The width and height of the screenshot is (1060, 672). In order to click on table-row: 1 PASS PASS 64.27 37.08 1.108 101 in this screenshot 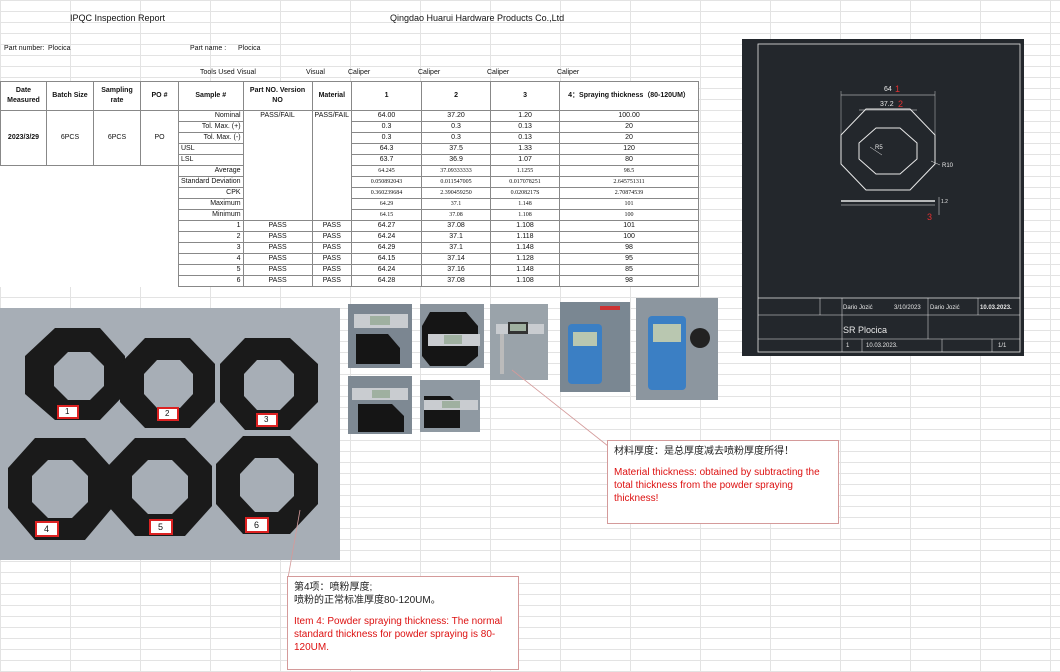, I will do `click(350, 226)`.